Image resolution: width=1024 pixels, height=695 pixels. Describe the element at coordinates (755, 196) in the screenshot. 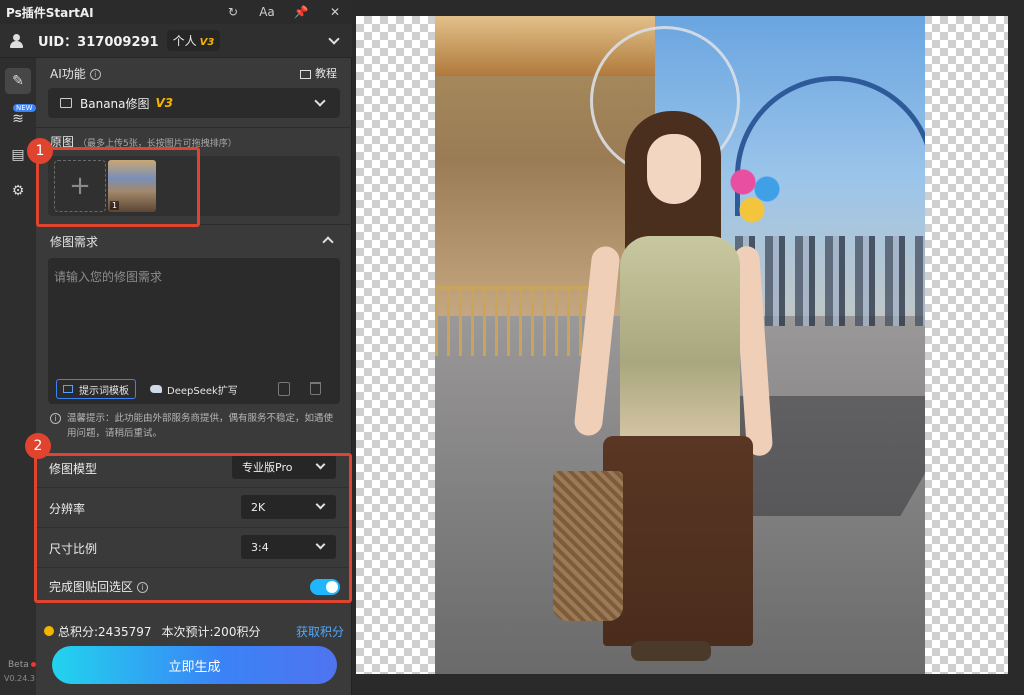

I see `balloons` at that location.